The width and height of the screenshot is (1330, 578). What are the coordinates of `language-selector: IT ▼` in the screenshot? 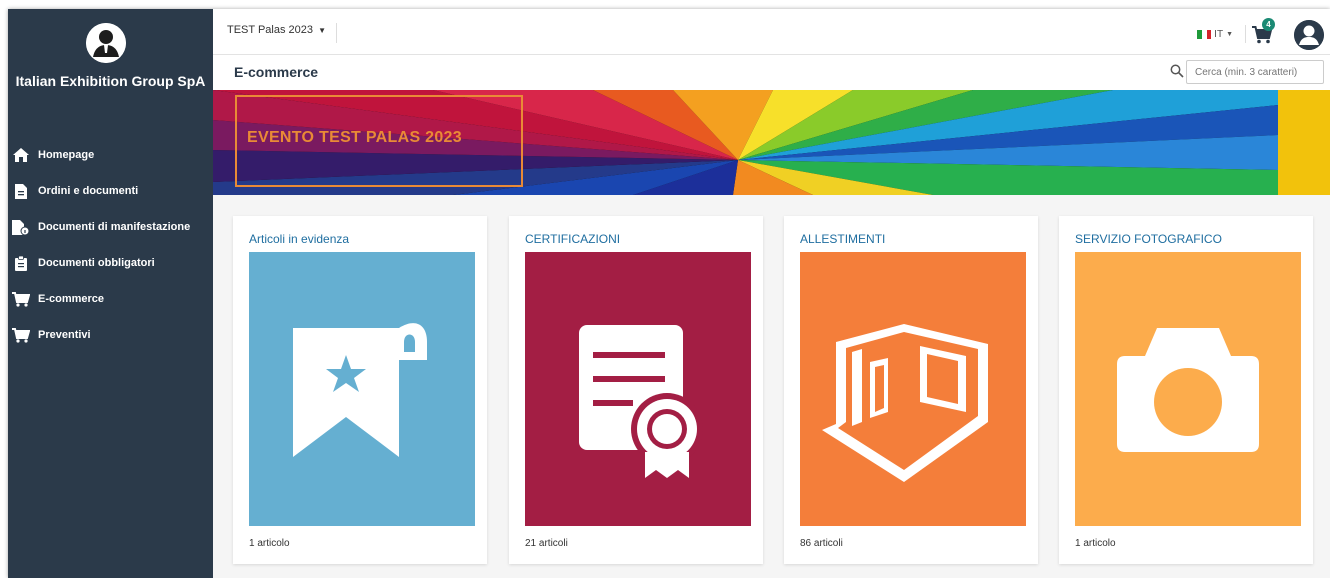 It's located at (1221, 34).